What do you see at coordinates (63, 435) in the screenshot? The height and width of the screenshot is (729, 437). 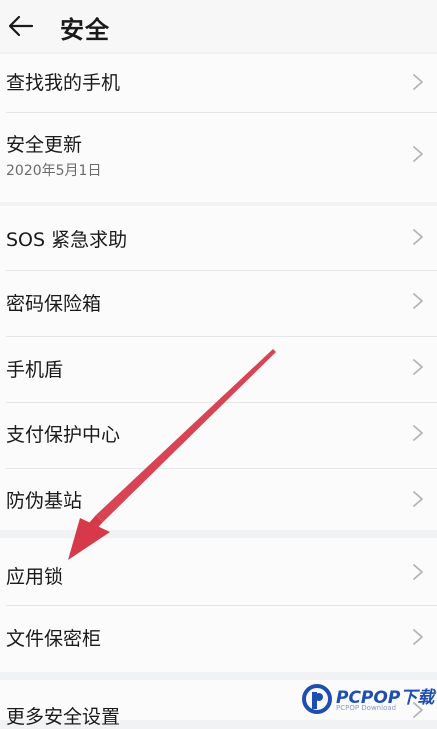 I see `settings-item-label: 支付保护中心` at bounding box center [63, 435].